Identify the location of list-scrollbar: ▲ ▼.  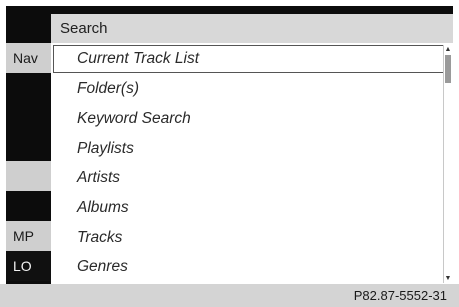
(447, 164).